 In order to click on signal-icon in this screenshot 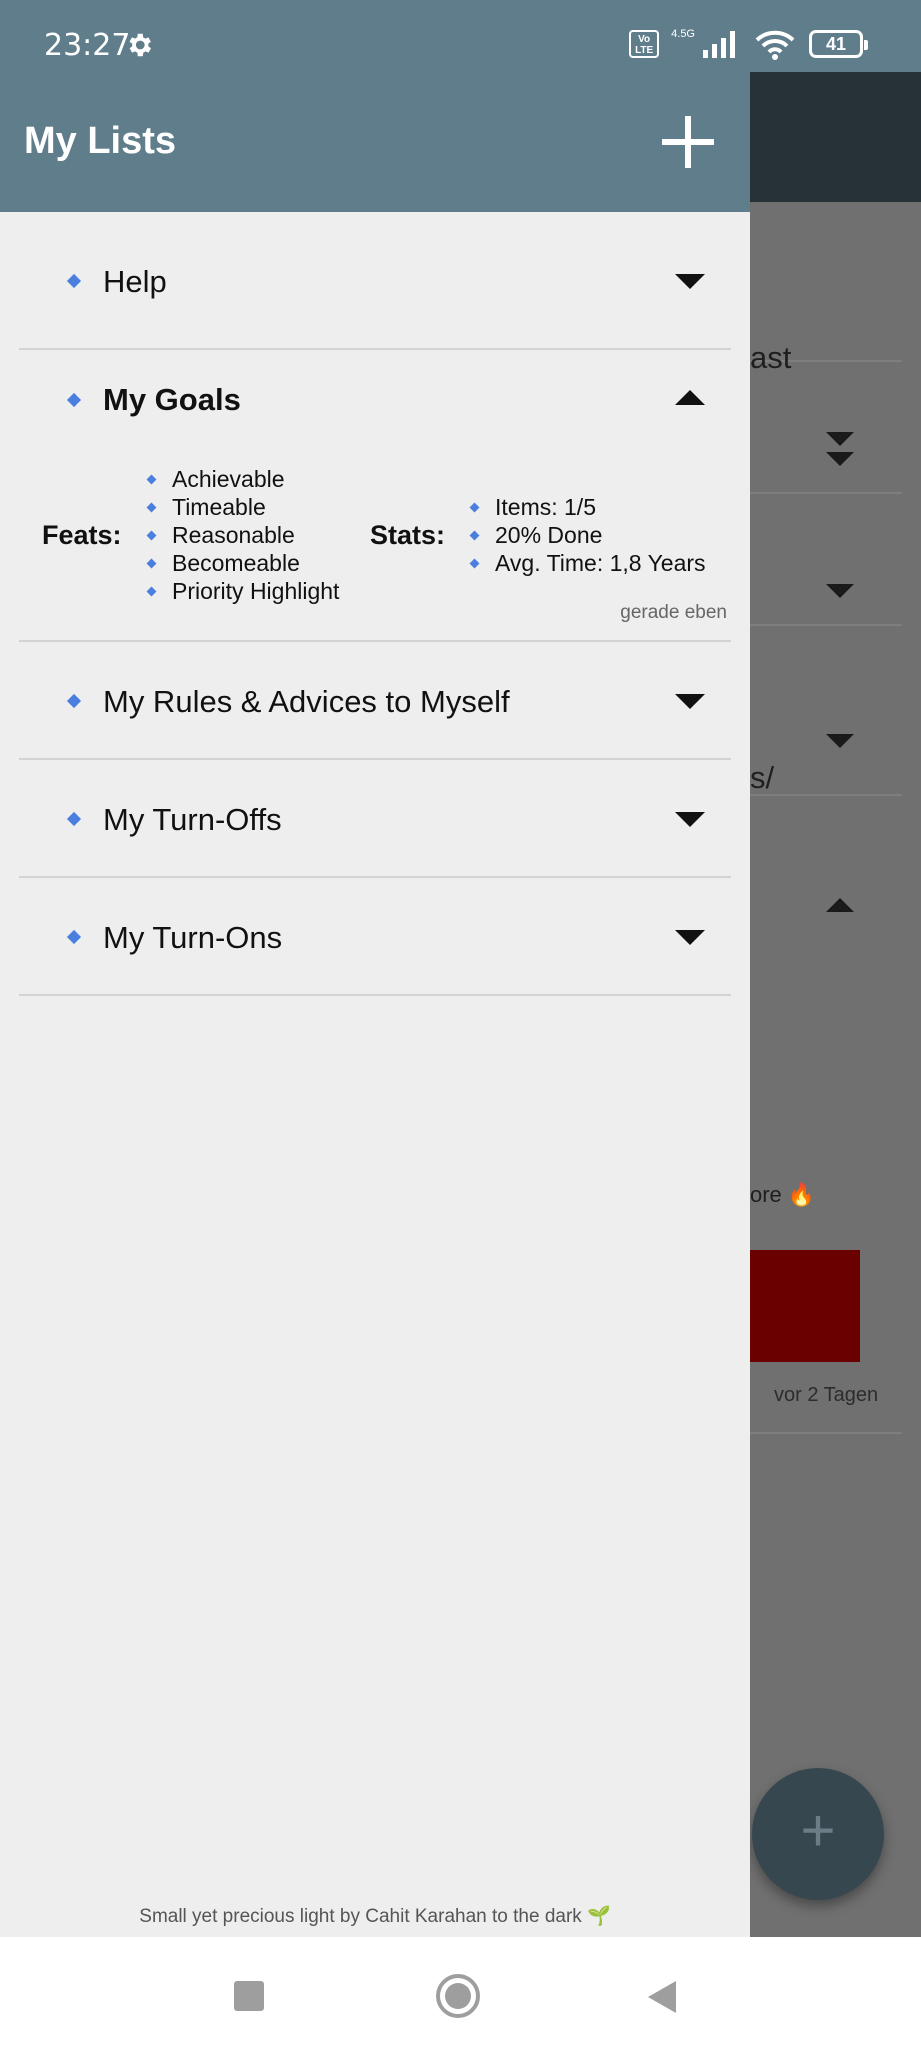, I will do `click(719, 44)`.